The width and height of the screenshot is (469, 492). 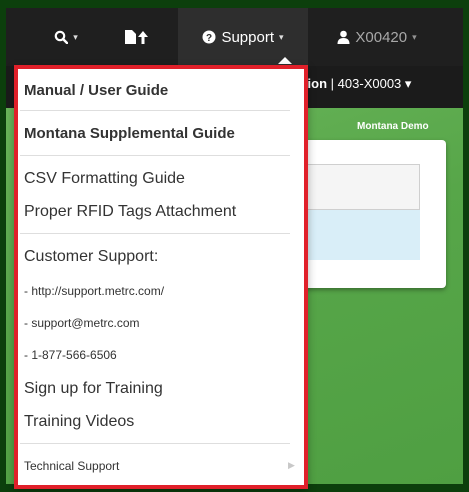 I want to click on card-input-area, so click(x=360, y=187).